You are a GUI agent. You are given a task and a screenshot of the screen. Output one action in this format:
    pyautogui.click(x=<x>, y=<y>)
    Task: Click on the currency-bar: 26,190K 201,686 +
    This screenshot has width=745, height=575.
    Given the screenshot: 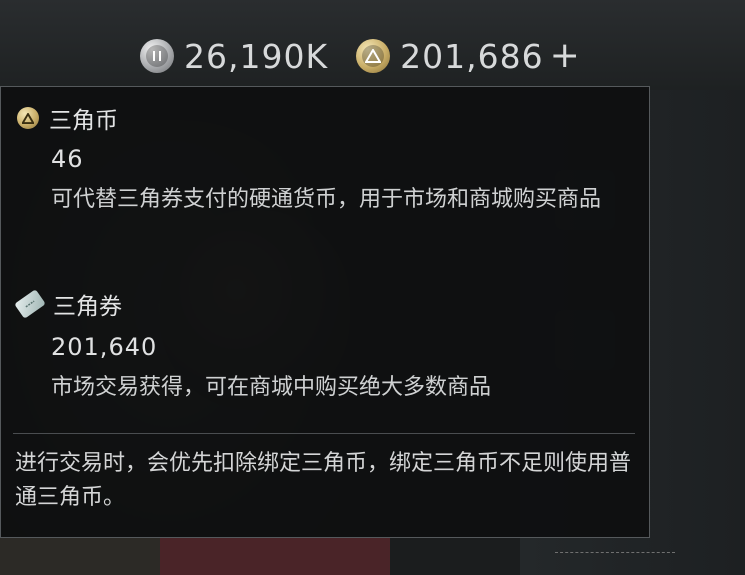 What is the action you would take?
    pyautogui.click(x=360, y=56)
    